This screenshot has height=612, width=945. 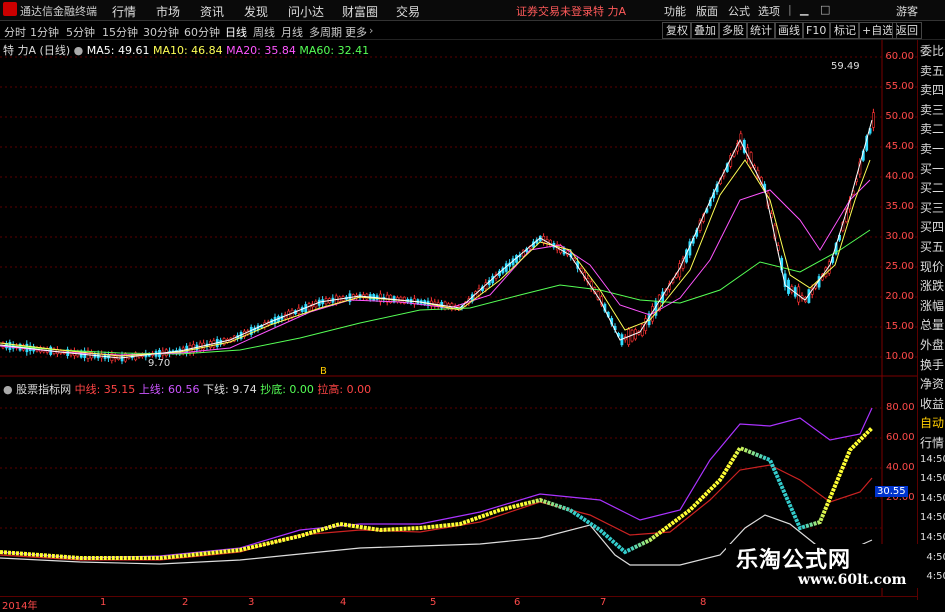 I want to click on minimize-icon: ▁, so click(x=804, y=9).